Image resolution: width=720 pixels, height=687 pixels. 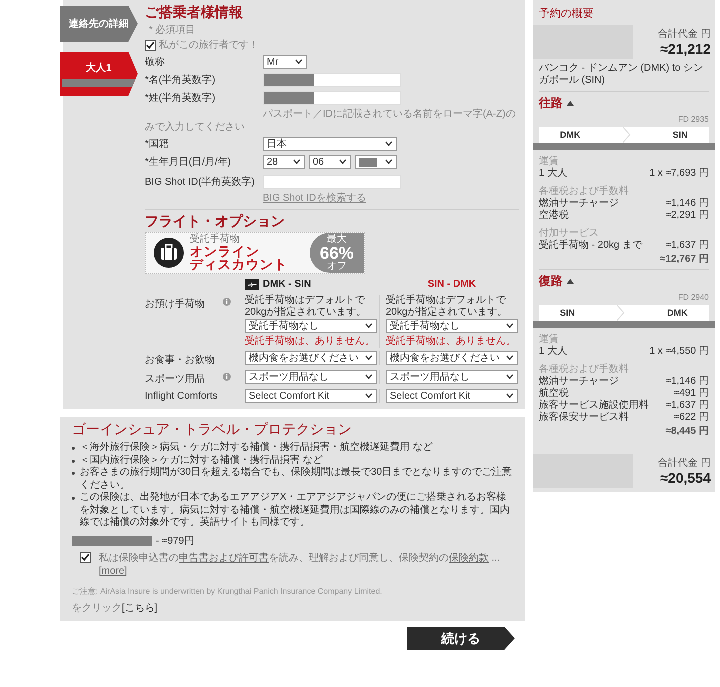 What do you see at coordinates (227, 377) in the screenshot?
I see `info-icon` at bounding box center [227, 377].